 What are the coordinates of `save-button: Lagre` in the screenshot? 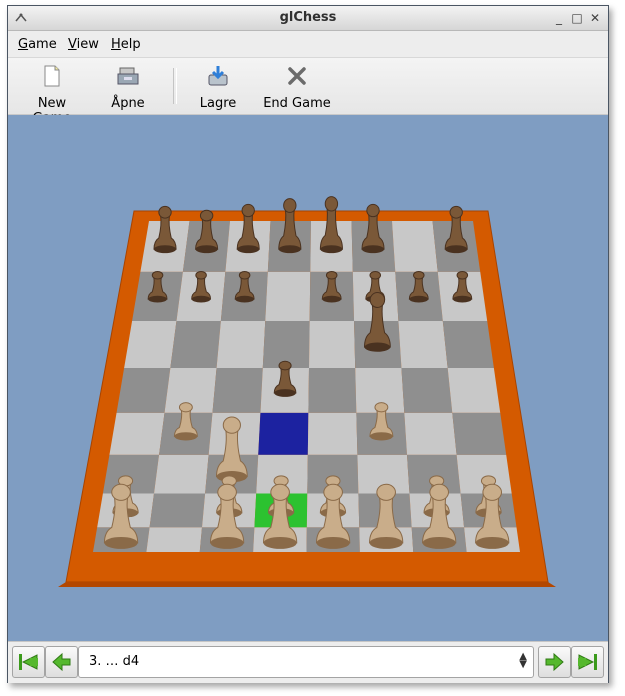 It's located at (218, 87).